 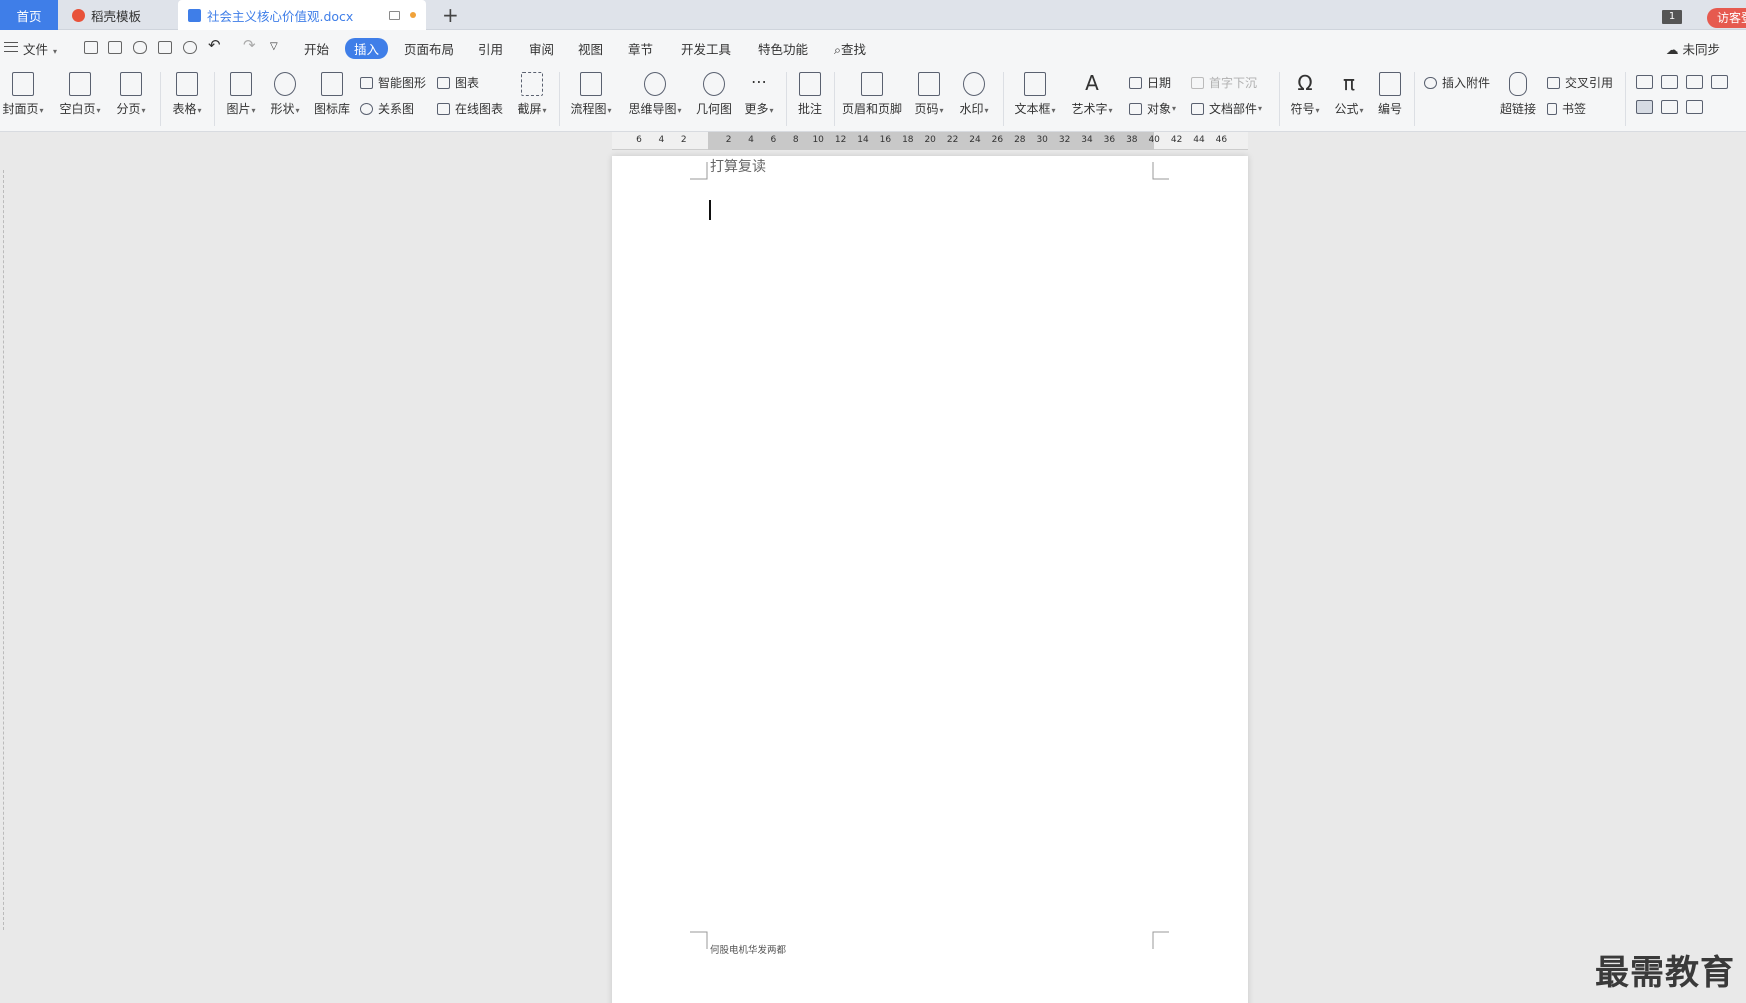 What do you see at coordinates (872, 94) in the screenshot?
I see `header-footer-button: 页眉和页脚` at bounding box center [872, 94].